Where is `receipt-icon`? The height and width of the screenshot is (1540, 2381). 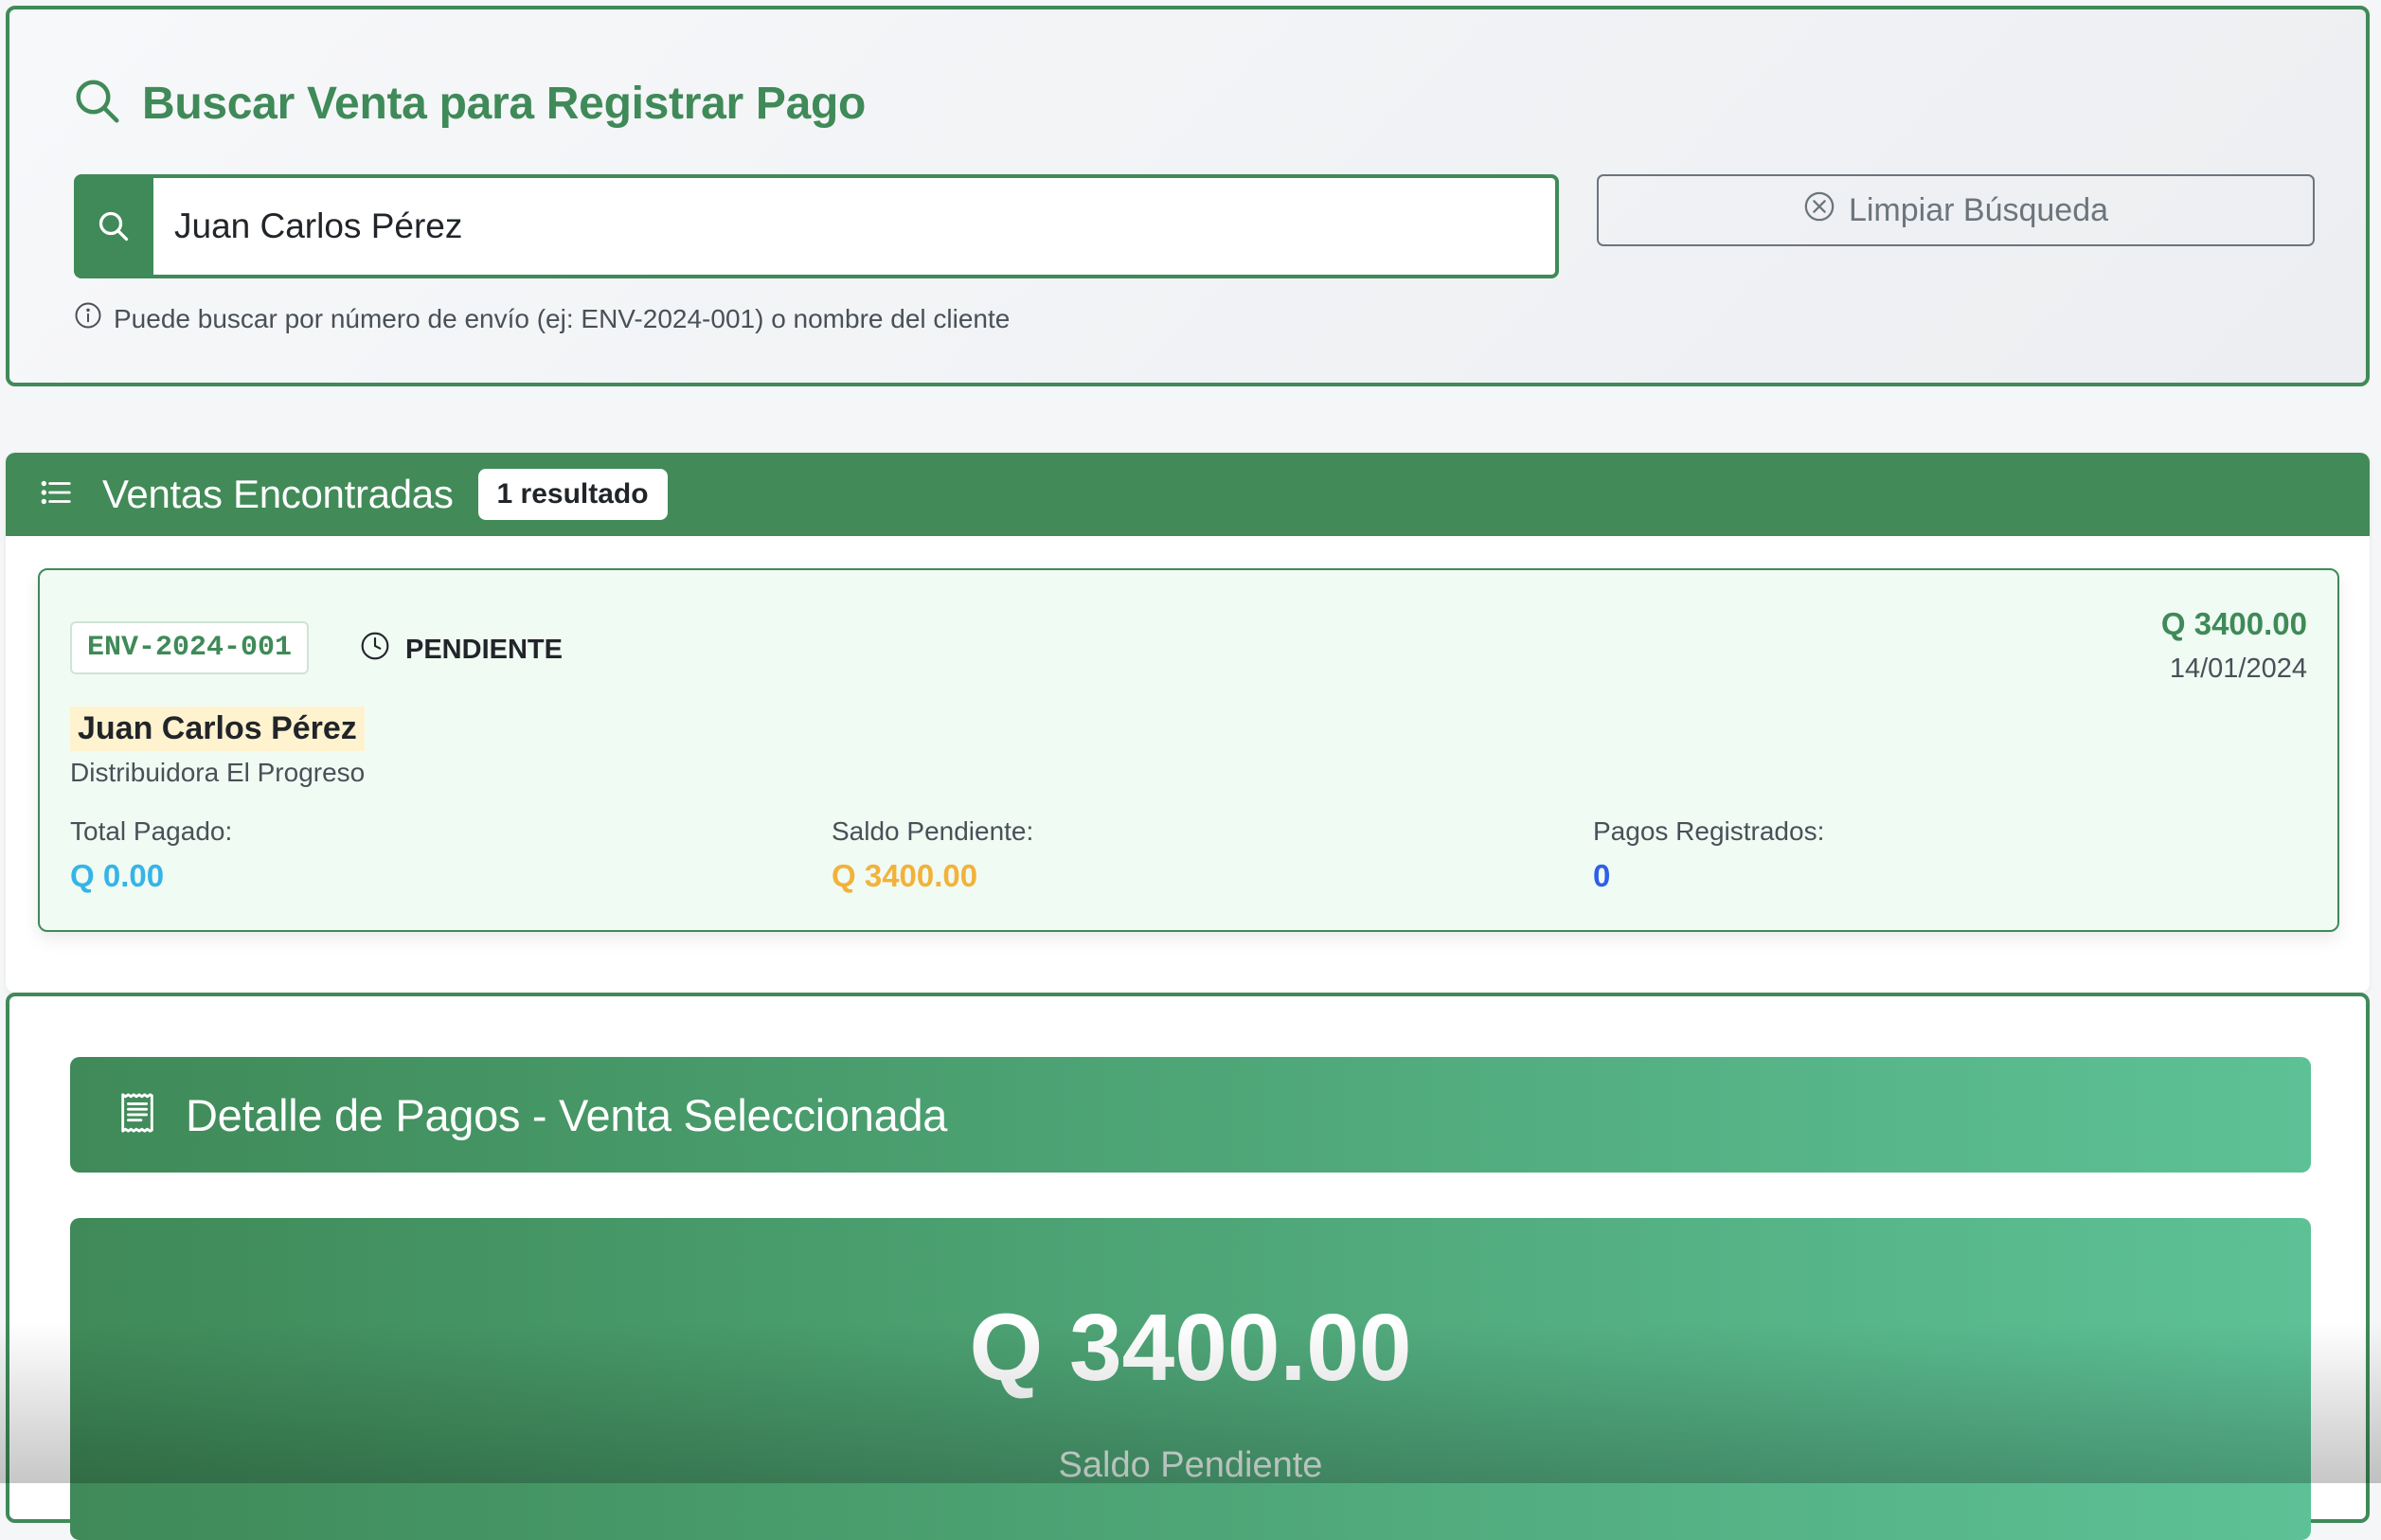
receipt-icon is located at coordinates (137, 1115).